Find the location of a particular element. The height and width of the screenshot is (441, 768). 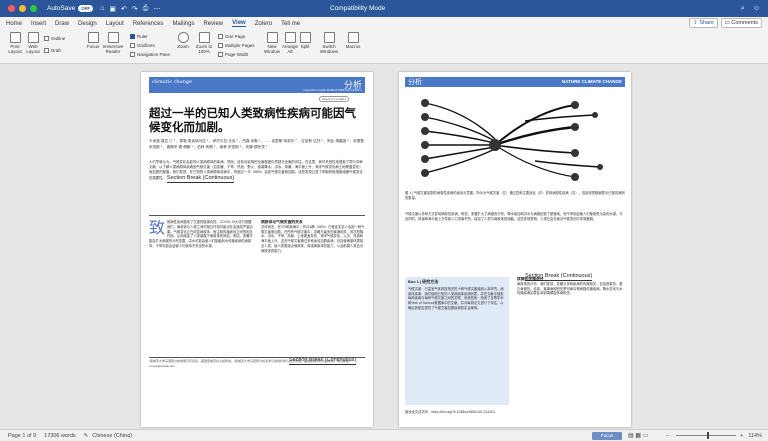

tab-references: References is located at coordinates (148, 24).